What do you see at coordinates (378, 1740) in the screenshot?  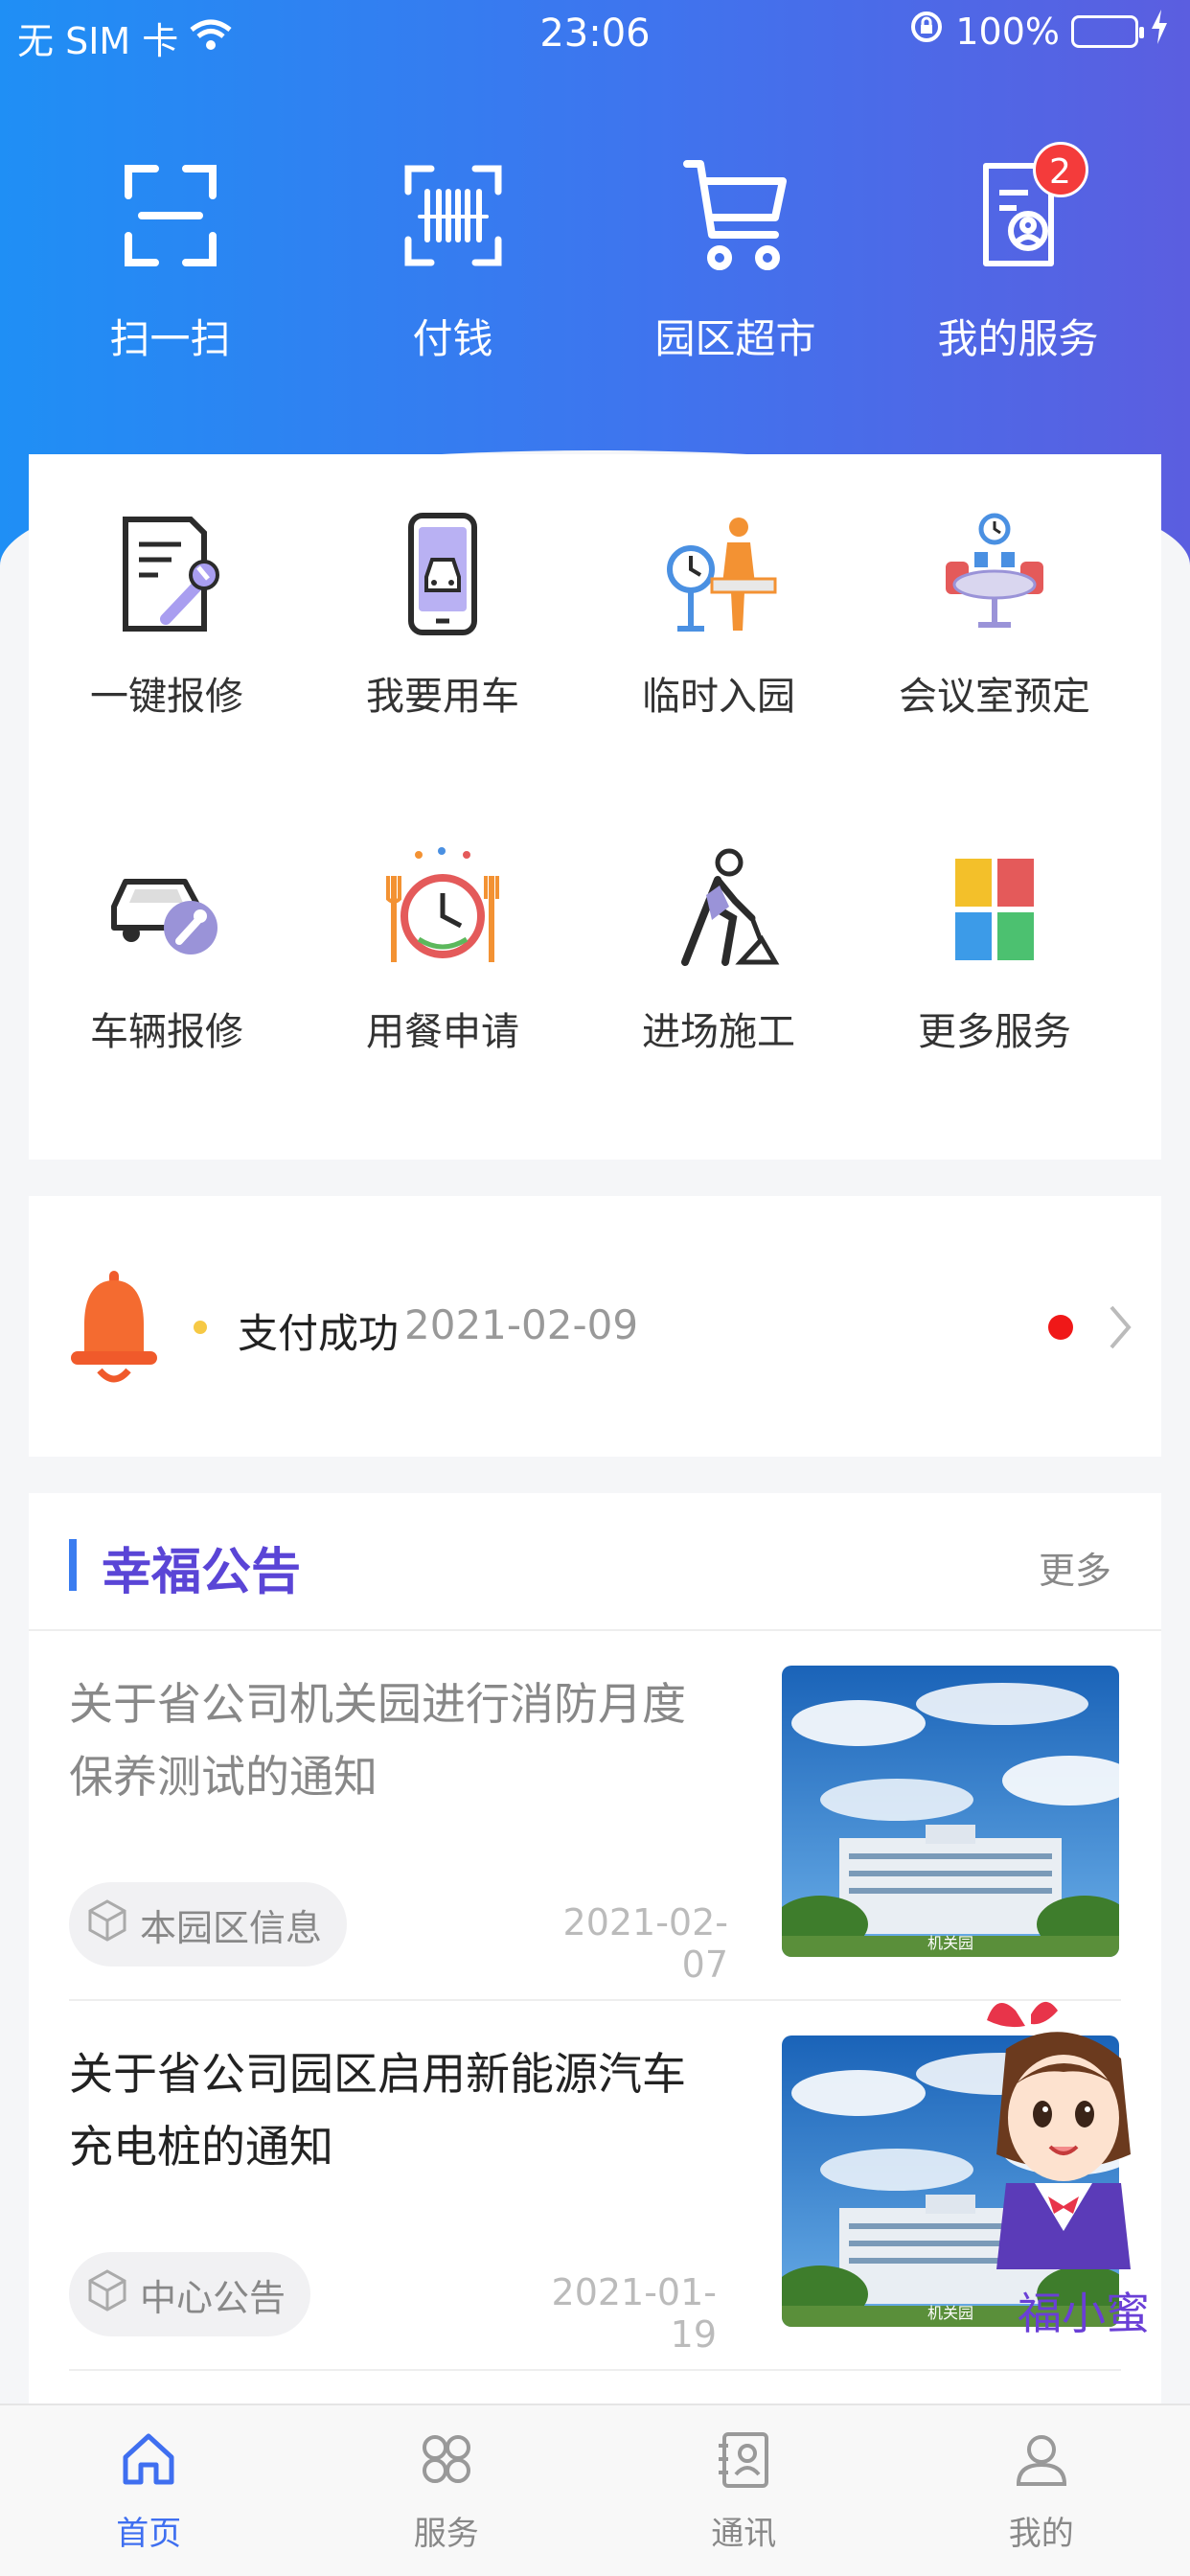 I see `announcement-title: 关于省公司机关园进行消防月度保养测试的通知` at bounding box center [378, 1740].